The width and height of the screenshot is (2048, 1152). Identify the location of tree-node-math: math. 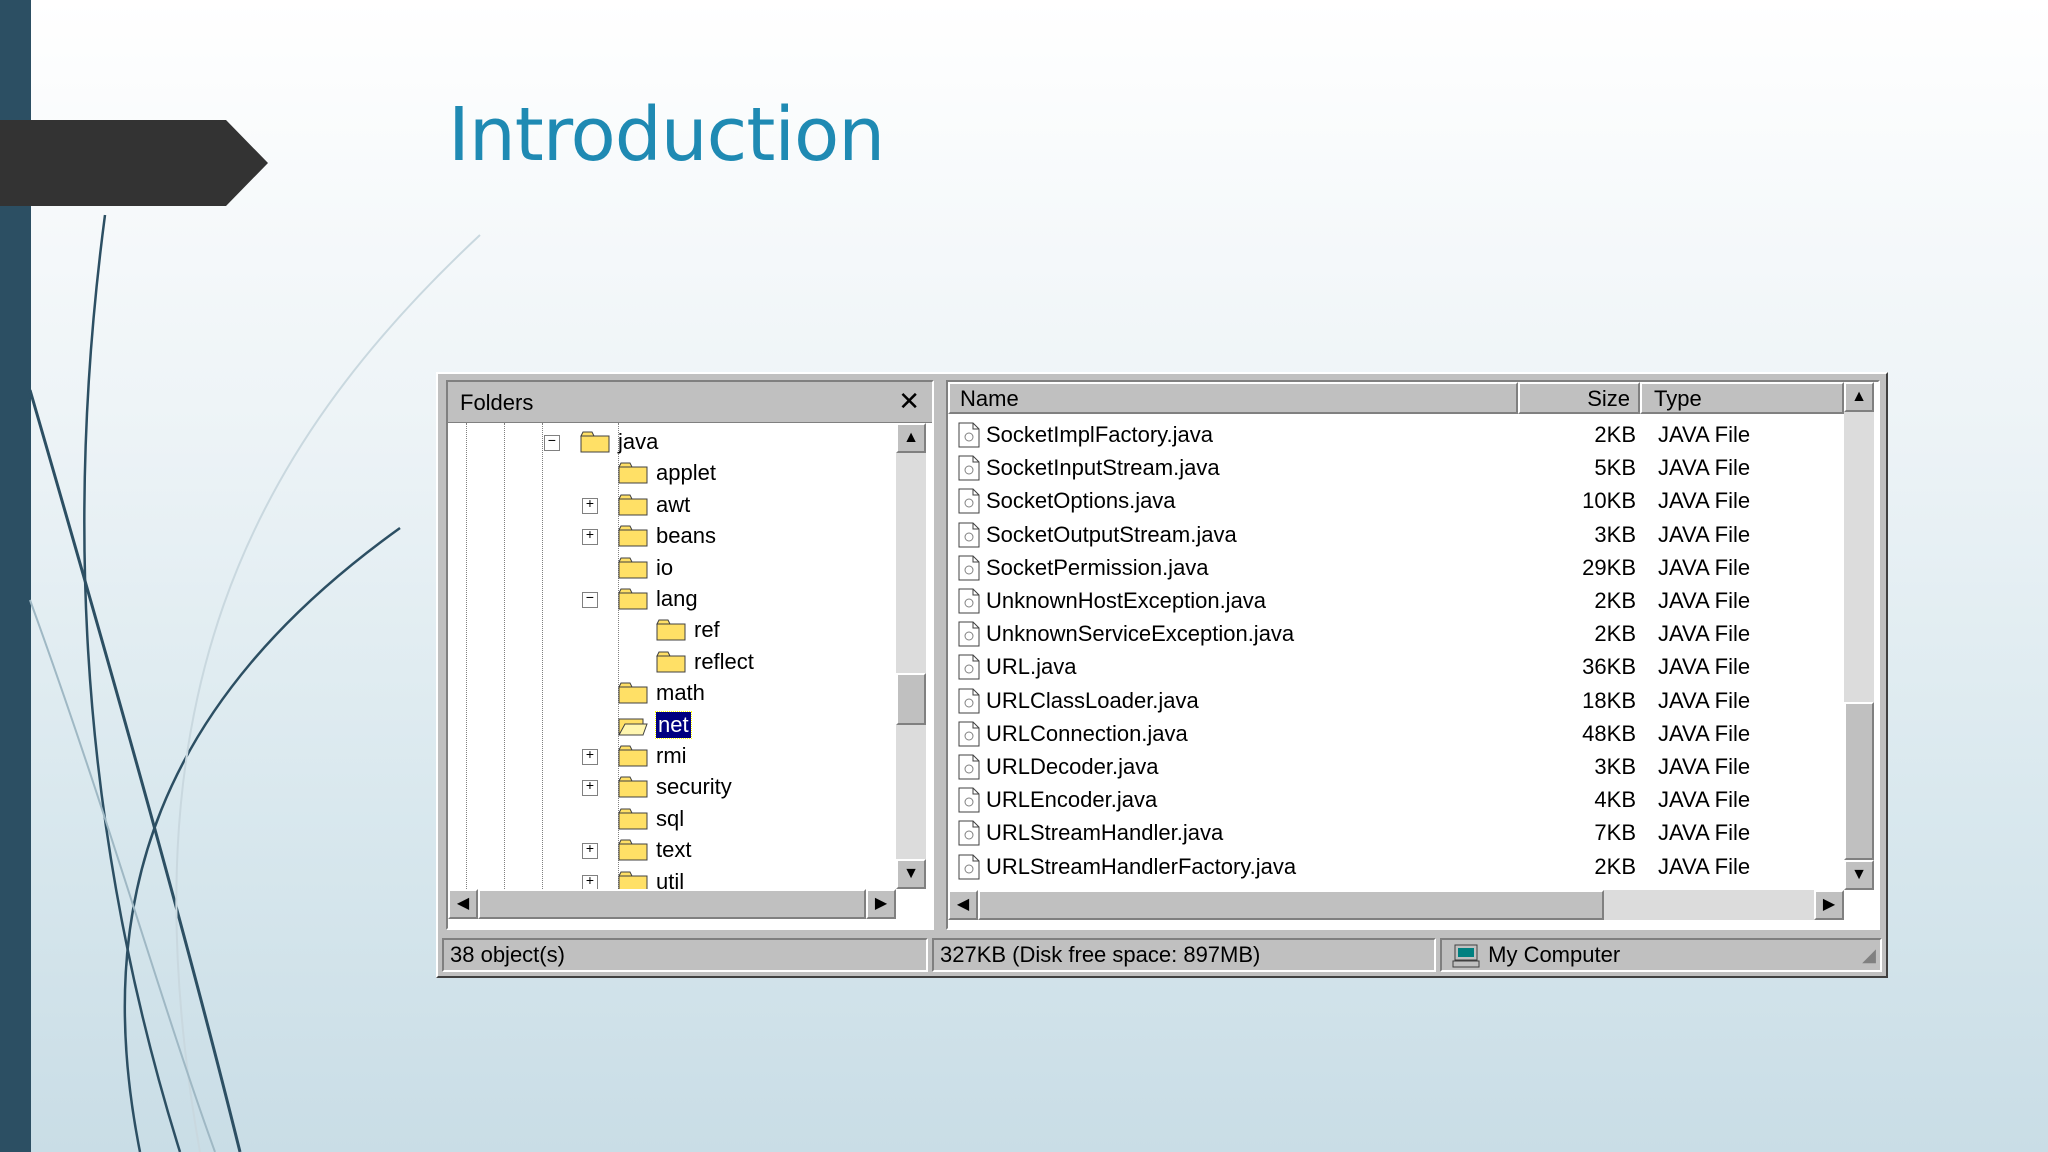
(668, 693).